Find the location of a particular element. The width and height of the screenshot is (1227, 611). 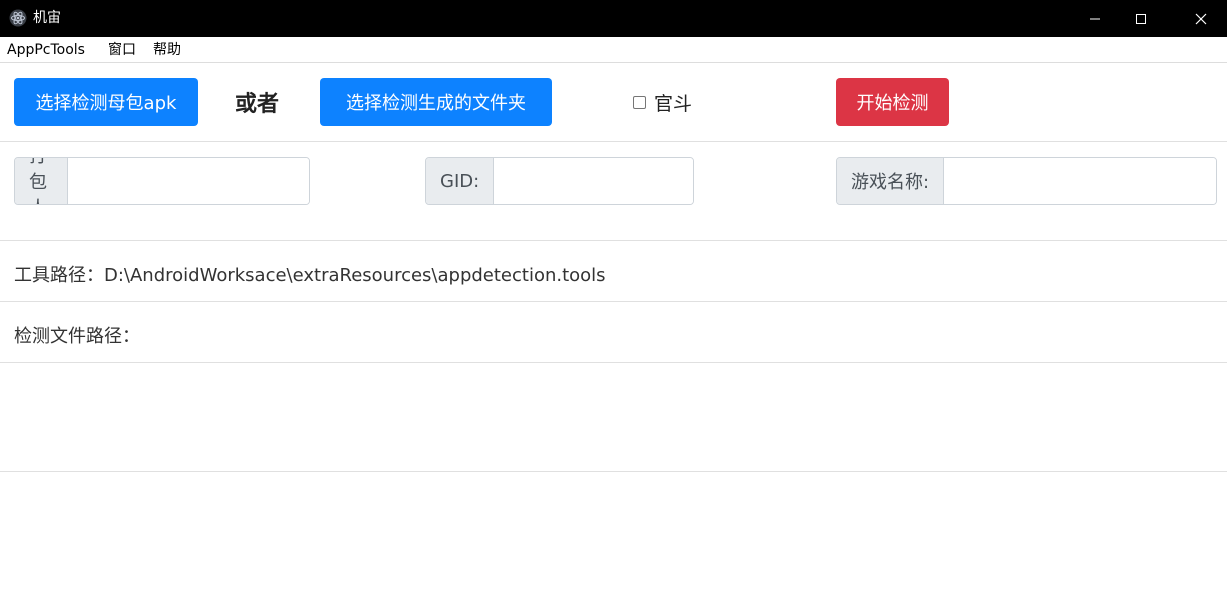

official-checkbox-label: 官斗 is located at coordinates (673, 104).